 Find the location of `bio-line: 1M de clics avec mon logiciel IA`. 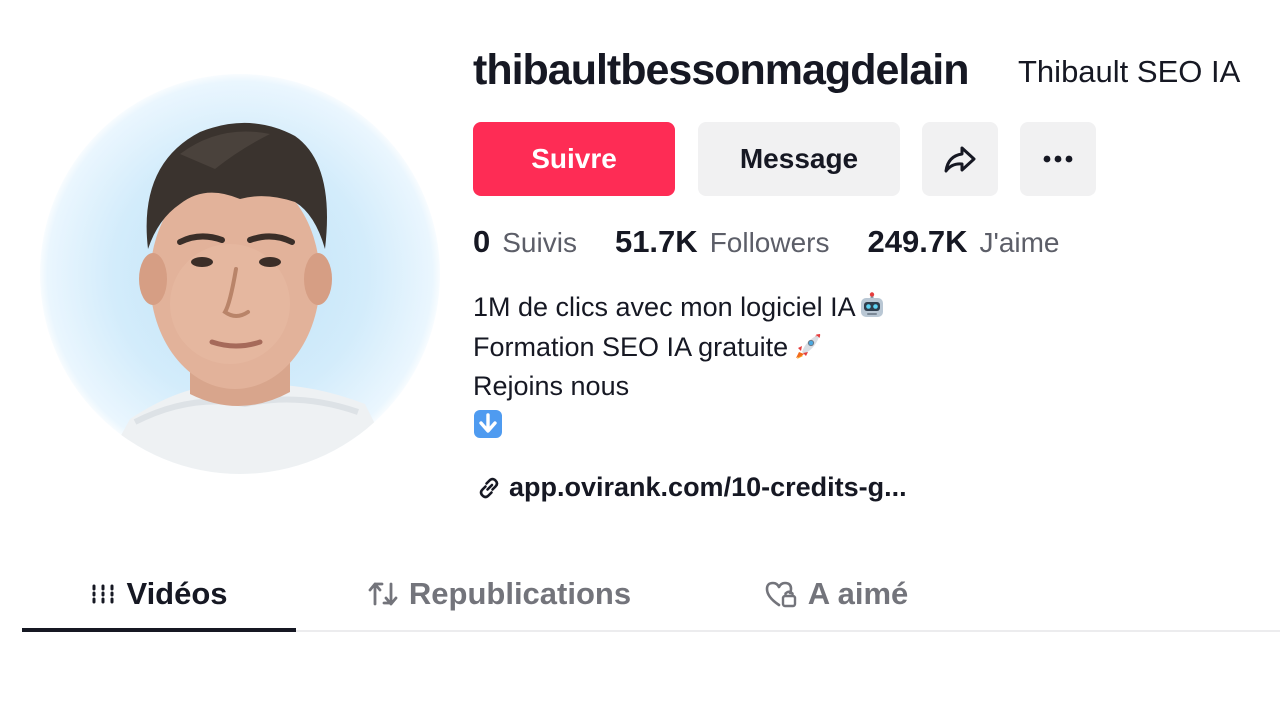

bio-line: 1M de clics avec mon logiciel IA is located at coordinates (679, 308).